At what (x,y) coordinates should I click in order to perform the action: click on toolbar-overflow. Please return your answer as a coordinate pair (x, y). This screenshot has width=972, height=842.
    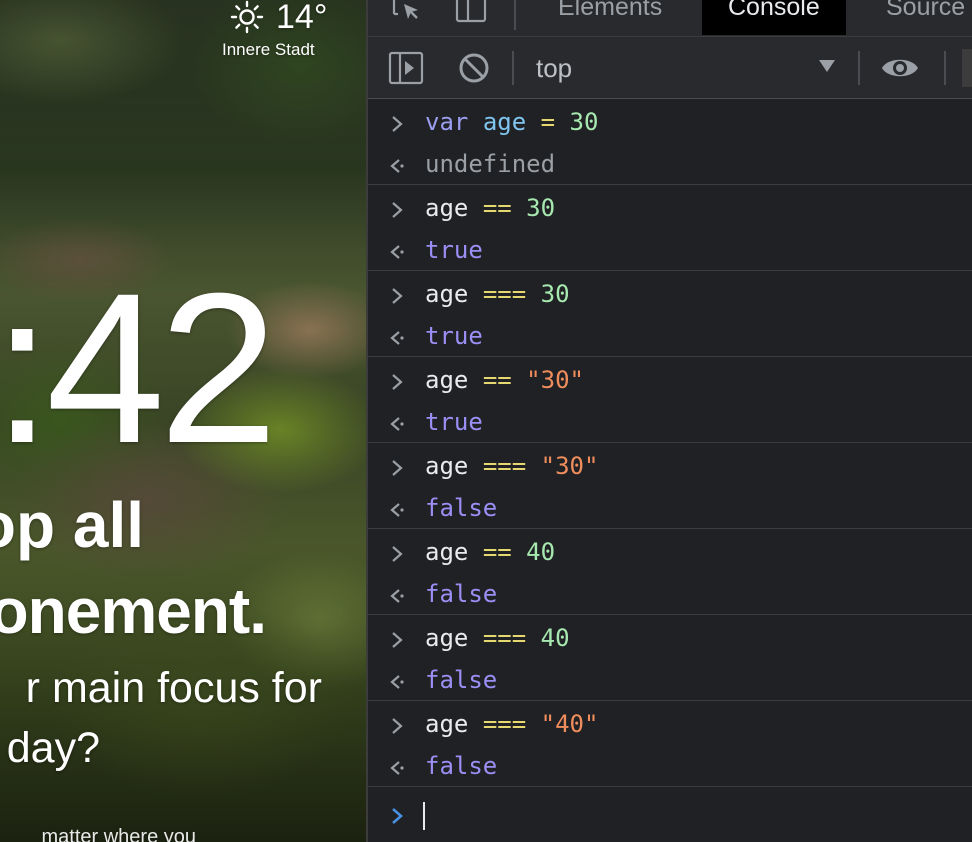
    Looking at the image, I should click on (967, 68).